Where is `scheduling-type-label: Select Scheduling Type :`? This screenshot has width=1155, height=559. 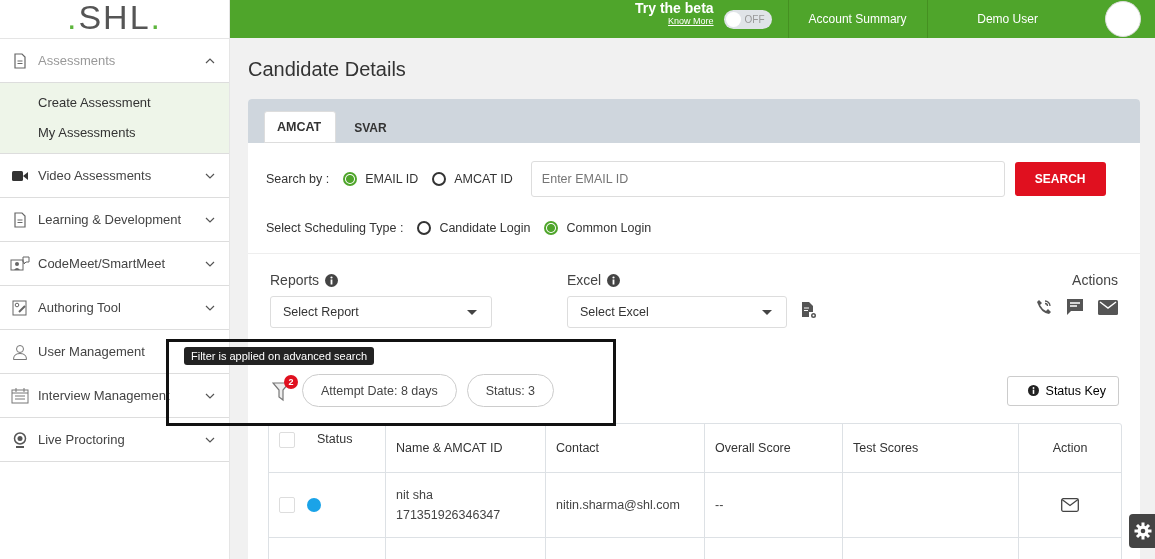
scheduling-type-label: Select Scheduling Type : is located at coordinates (335, 228).